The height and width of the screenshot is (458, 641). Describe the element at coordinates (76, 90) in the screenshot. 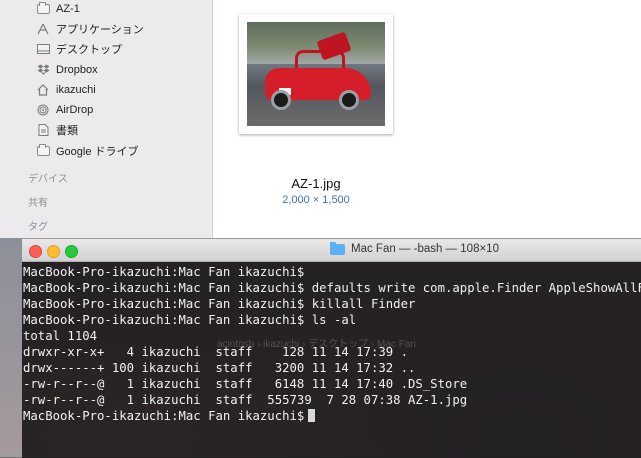

I see `sidebar-item-label: ikazuchi` at that location.